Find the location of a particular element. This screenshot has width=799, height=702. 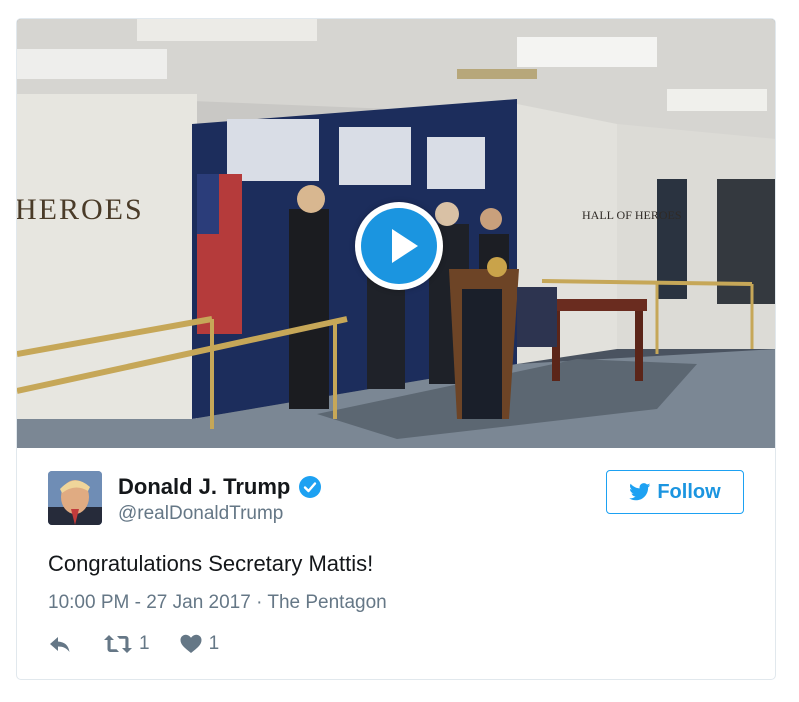

retweet-icon is located at coordinates (118, 644).